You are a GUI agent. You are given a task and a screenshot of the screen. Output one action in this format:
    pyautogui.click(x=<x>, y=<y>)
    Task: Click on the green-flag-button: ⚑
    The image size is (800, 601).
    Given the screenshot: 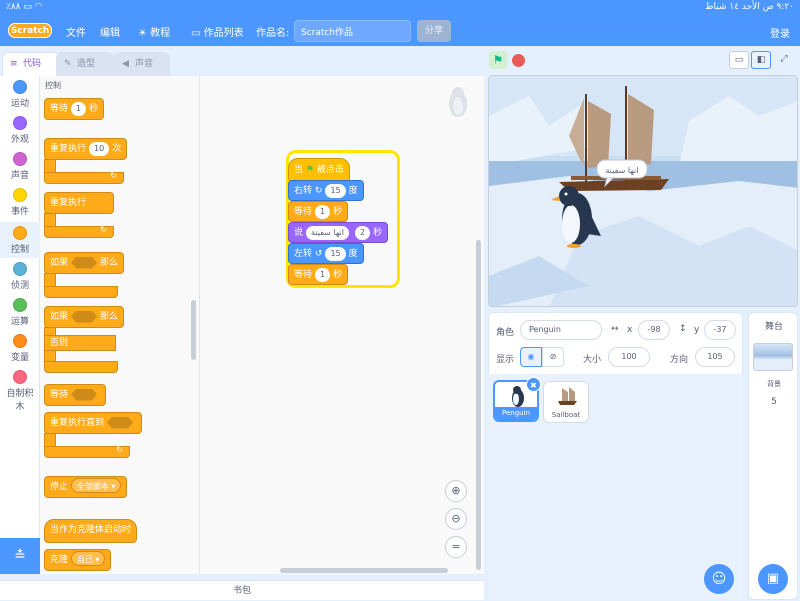 What is the action you would take?
    pyautogui.click(x=498, y=60)
    